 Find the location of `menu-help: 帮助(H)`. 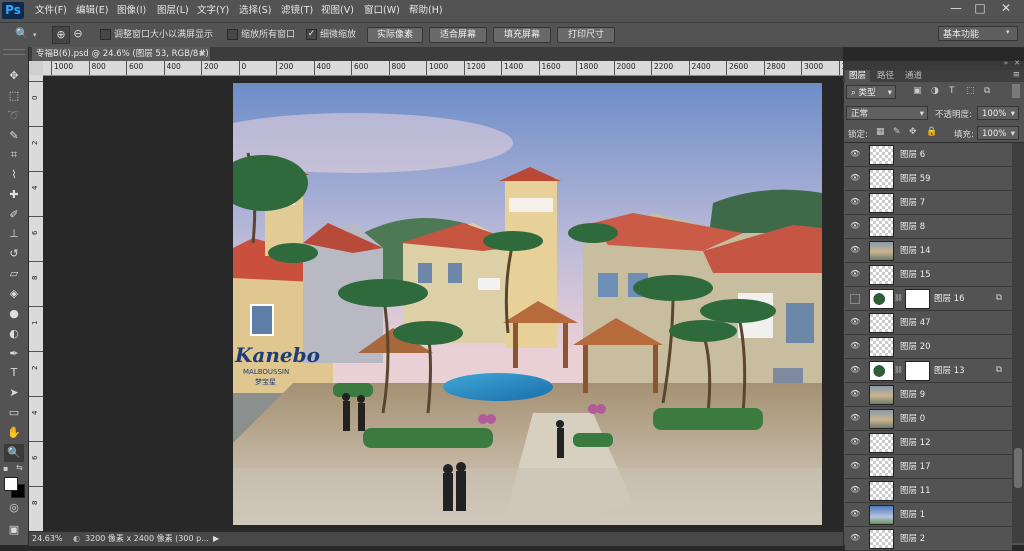

menu-help: 帮助(H) is located at coordinates (426, 11).